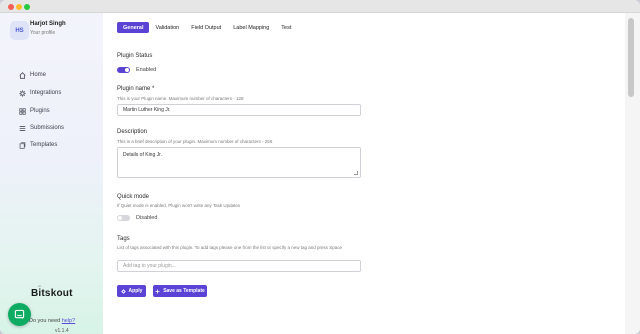 The height and width of the screenshot is (334, 640). What do you see at coordinates (38, 75) in the screenshot?
I see `sidebar-item-label: Home` at bounding box center [38, 75].